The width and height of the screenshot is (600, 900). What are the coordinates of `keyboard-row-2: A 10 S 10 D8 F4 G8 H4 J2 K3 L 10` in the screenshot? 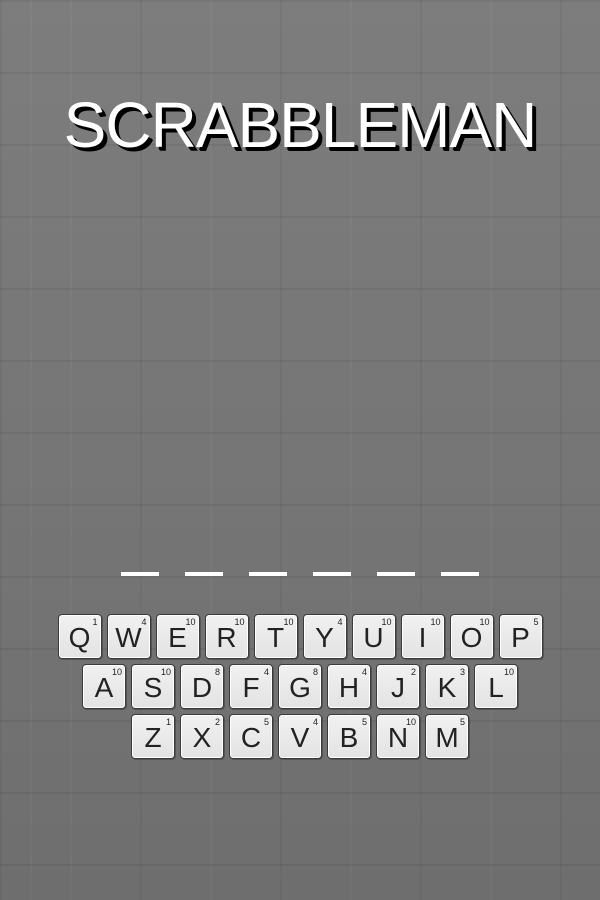 It's located at (300, 686).